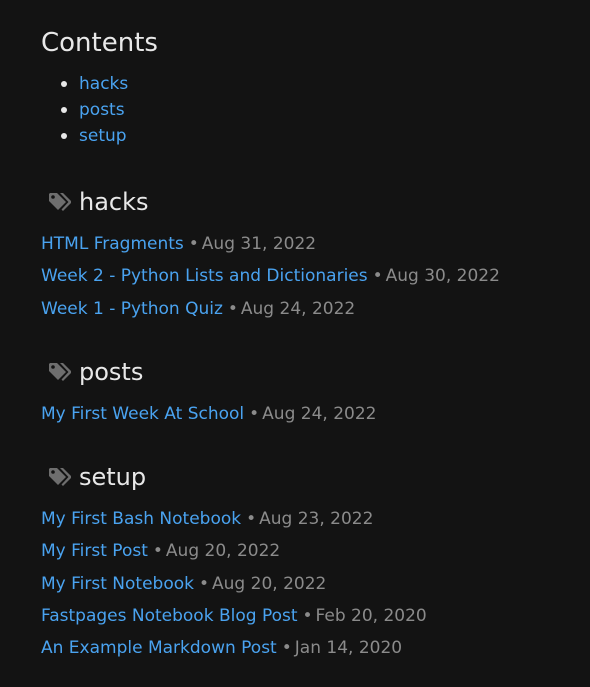 The image size is (590, 687). Describe the element at coordinates (348, 648) in the screenshot. I see `post-date: Jan 14, 2020` at that location.